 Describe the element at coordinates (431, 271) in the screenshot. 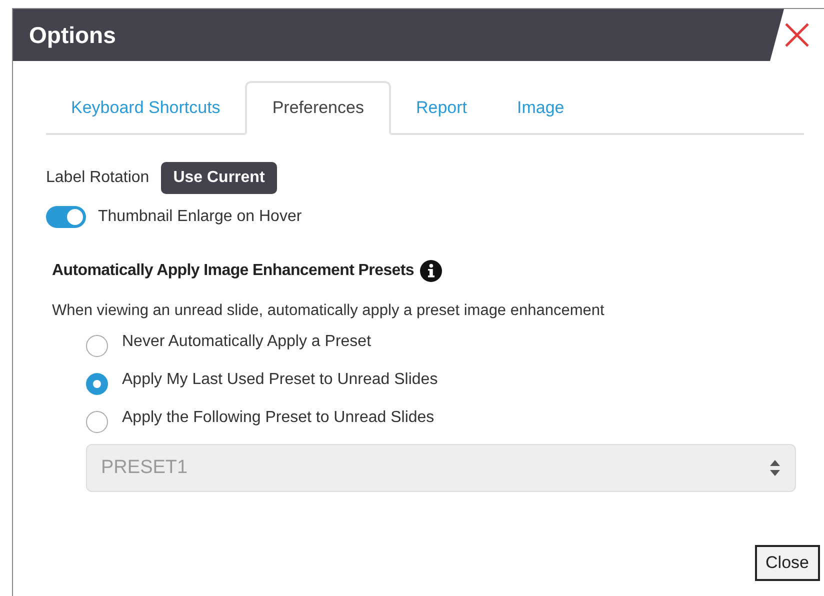

I see `info-icon` at that location.